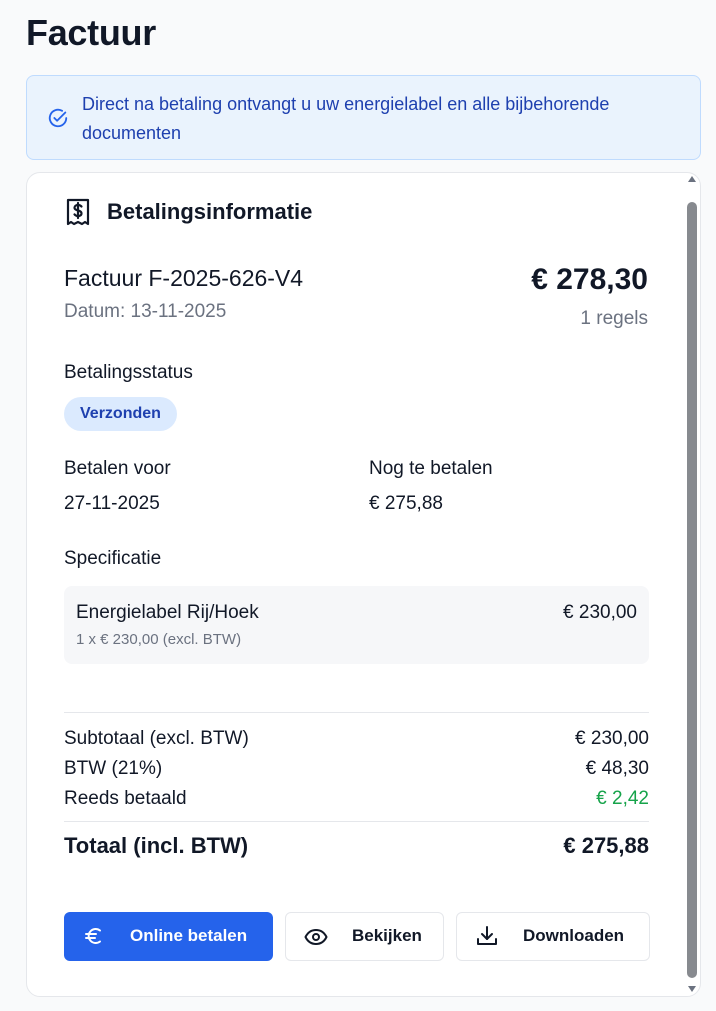  What do you see at coordinates (156, 738) in the screenshot?
I see `subtotal-label: Subtotaal (excl. BTW)` at bounding box center [156, 738].